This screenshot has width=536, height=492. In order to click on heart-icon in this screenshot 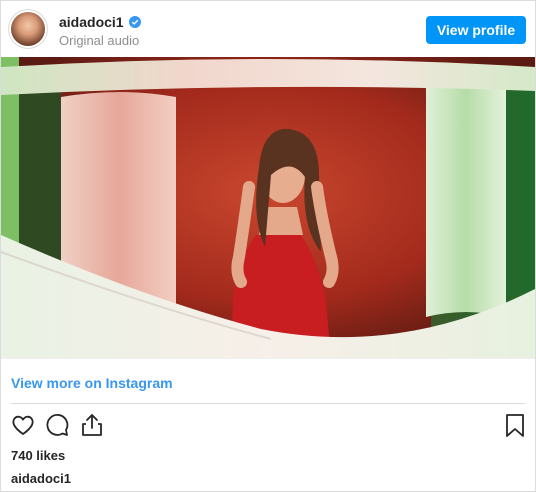, I will do `click(23, 425)`.